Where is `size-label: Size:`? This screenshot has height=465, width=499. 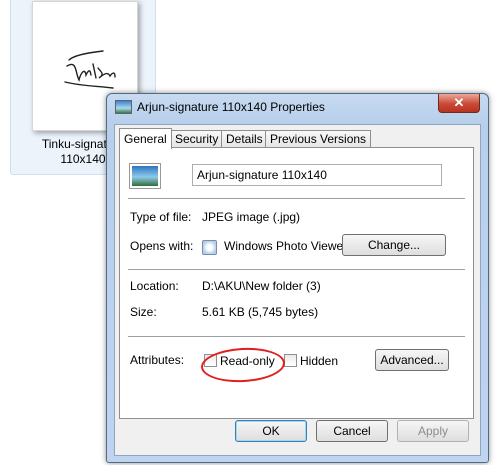
size-label: Size: is located at coordinates (143, 312).